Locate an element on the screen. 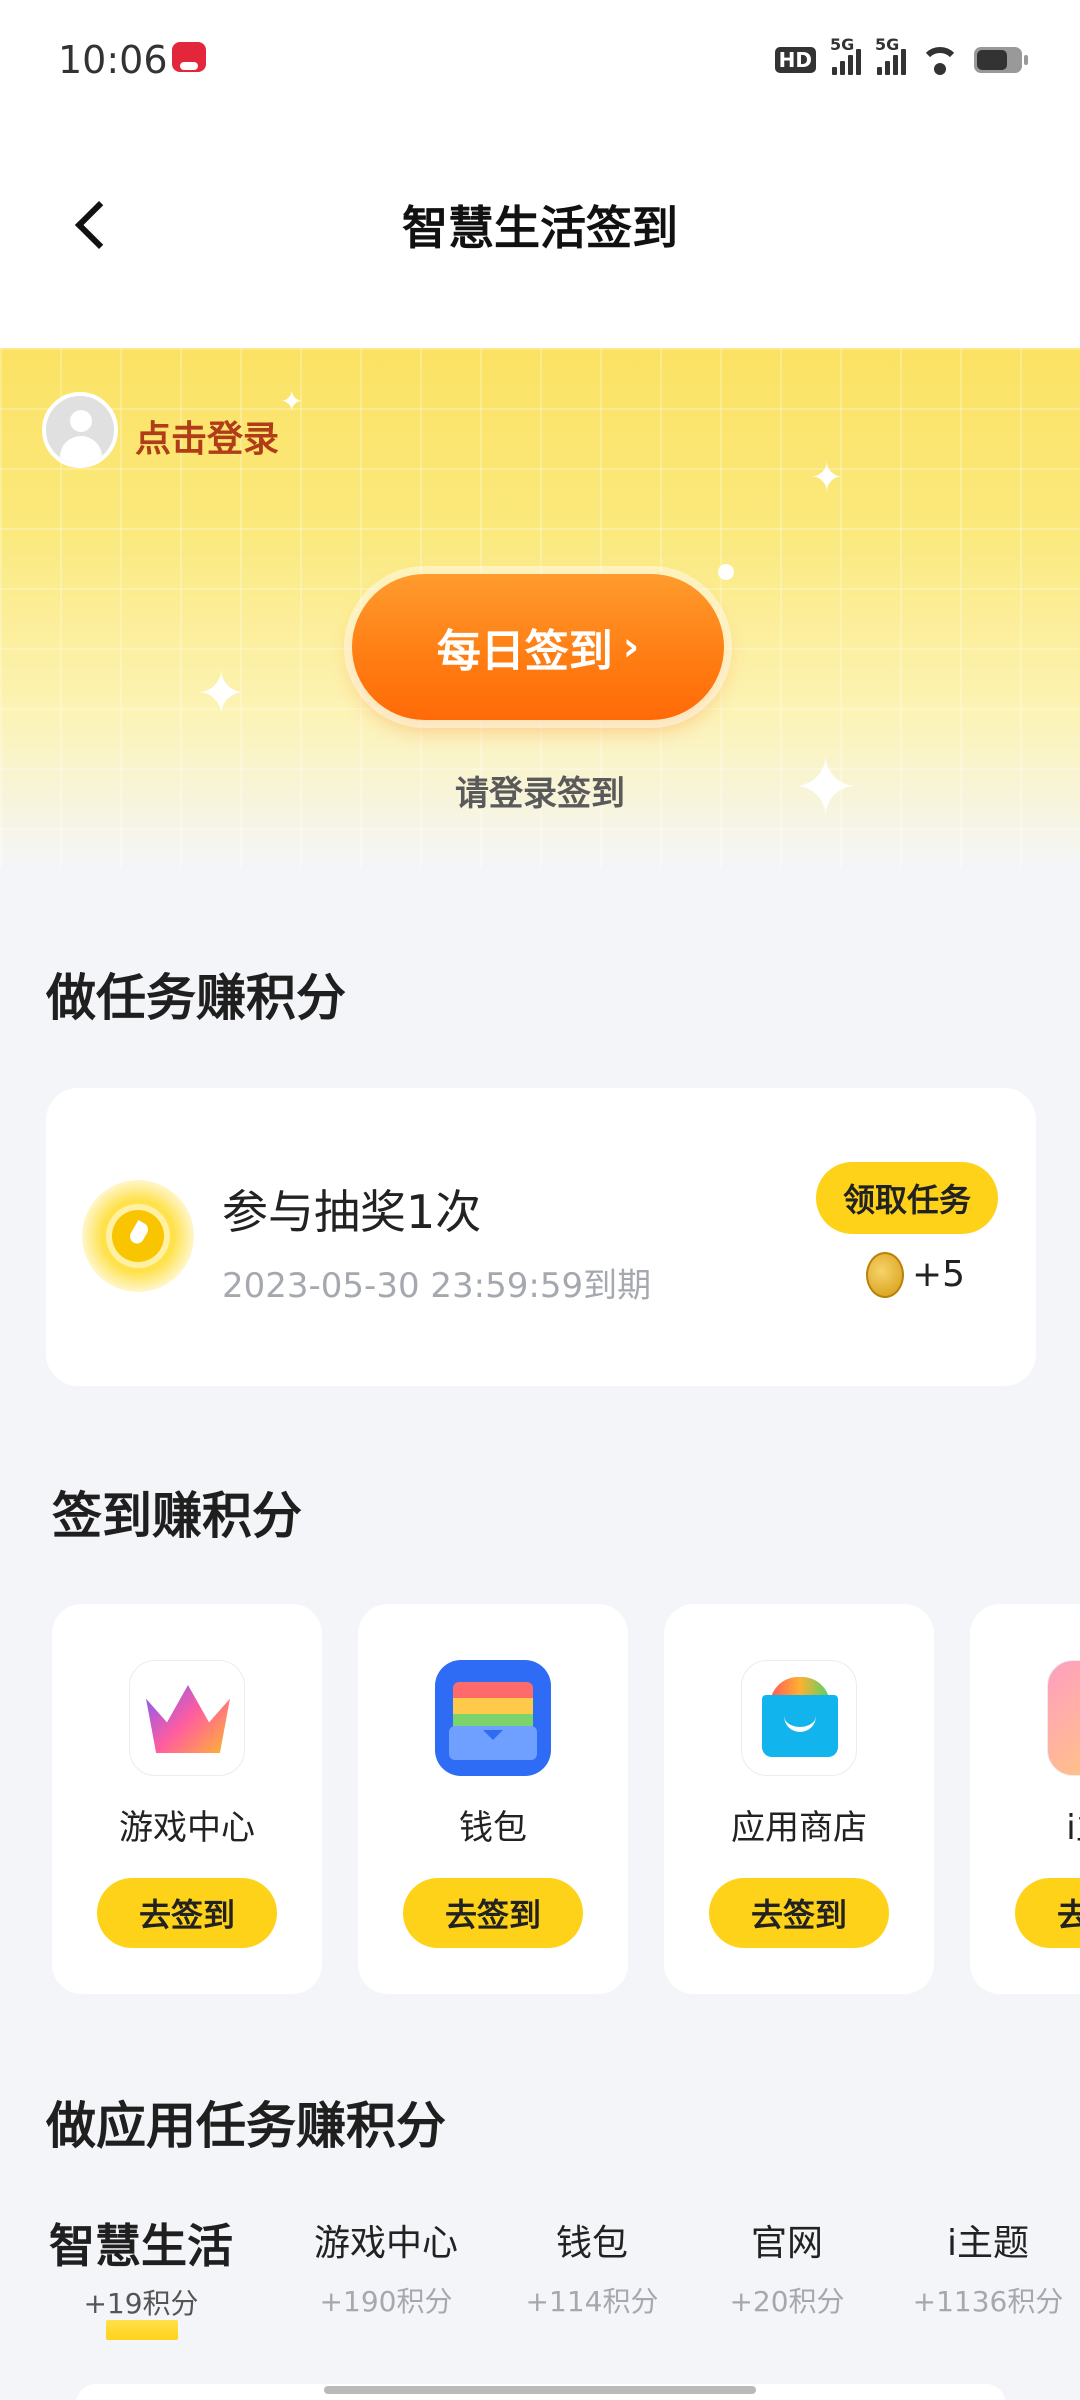 This screenshot has height=2400, width=1080. task-card: 参与抽奖1次 2023-05-30 23:59:59到期 领取任务 +5 is located at coordinates (541, 1237).